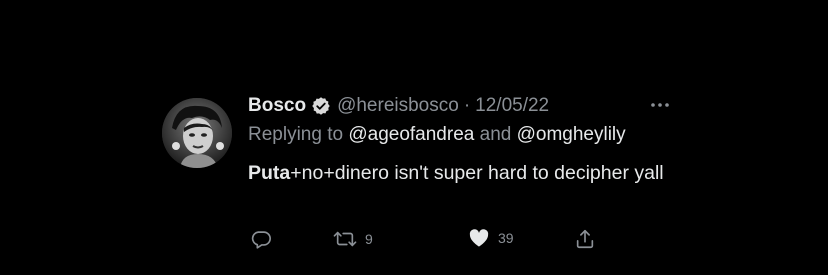 The image size is (828, 275). I want to click on tweet-text-bold: Puta, so click(269, 173).